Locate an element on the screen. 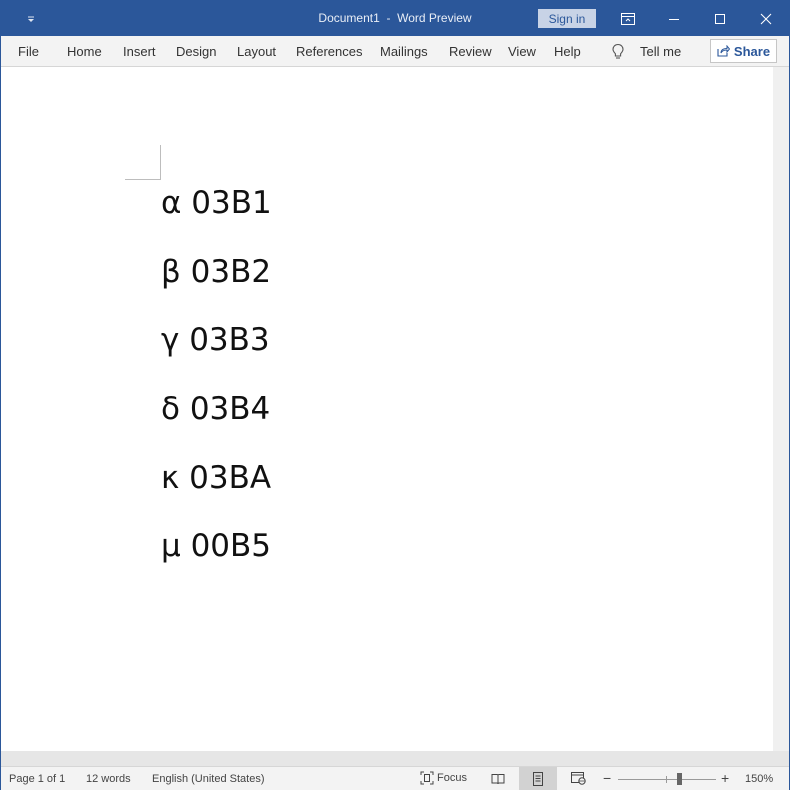  zoom-in-button: + is located at coordinates (725, 778).